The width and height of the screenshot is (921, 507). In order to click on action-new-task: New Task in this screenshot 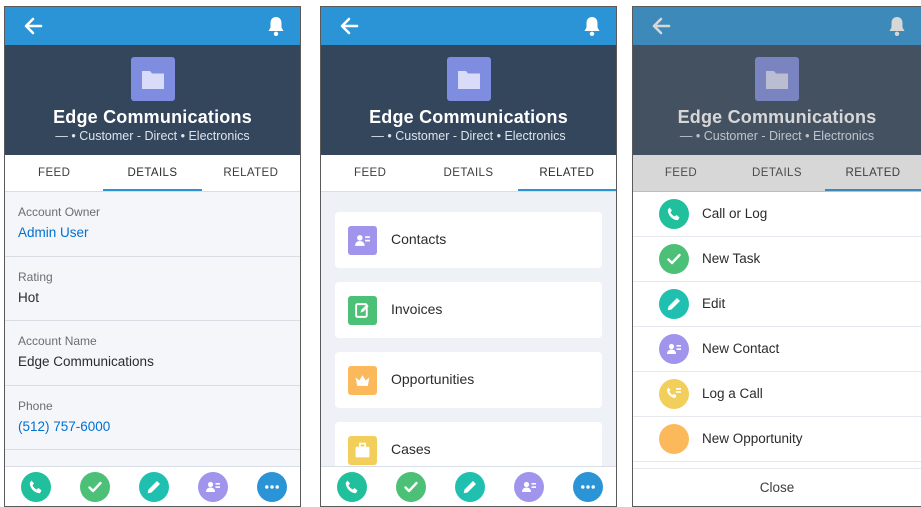, I will do `click(777, 259)`.